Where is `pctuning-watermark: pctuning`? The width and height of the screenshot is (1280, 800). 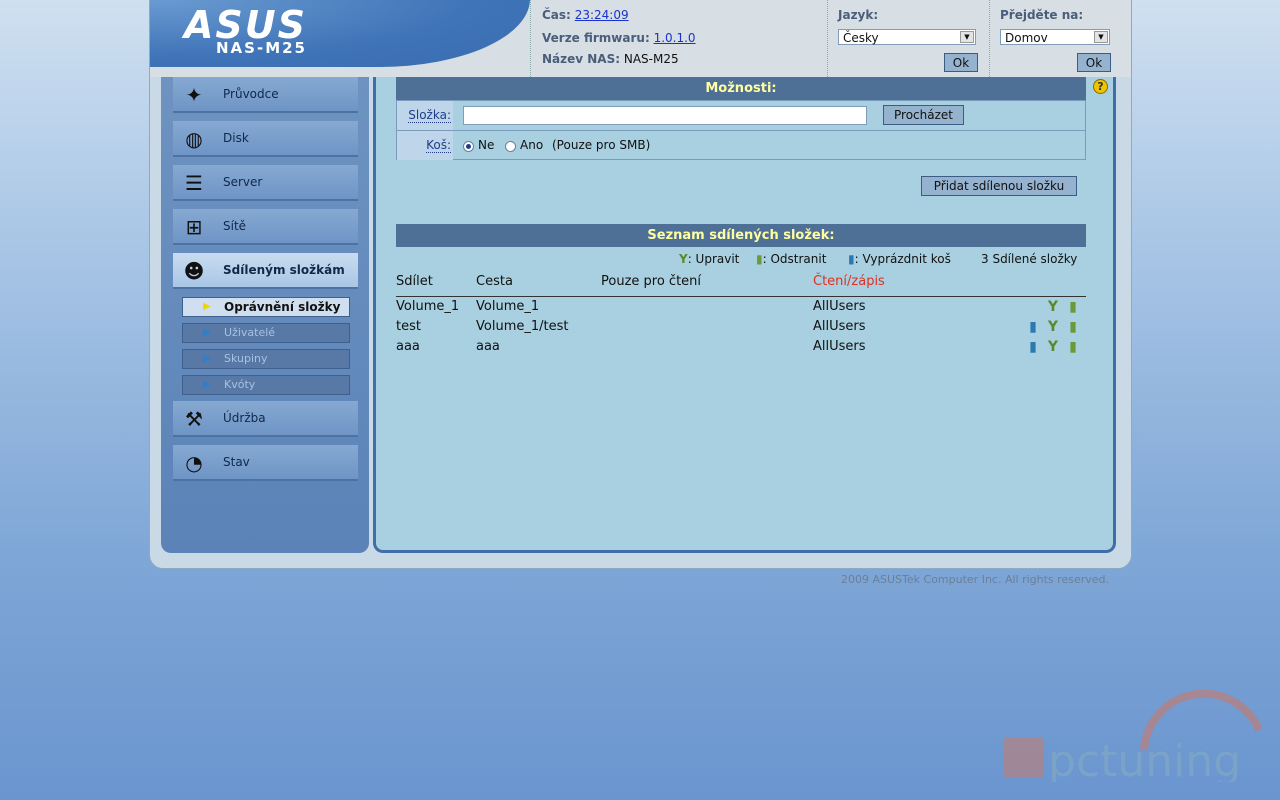
pctuning-watermark: pctuning is located at coordinates (1133, 736).